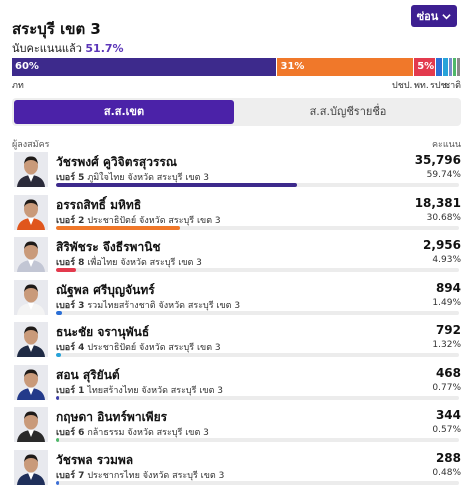 This screenshot has width=469, height=500. I want to click on candidate-number: เบอร์ 6, so click(70, 433).